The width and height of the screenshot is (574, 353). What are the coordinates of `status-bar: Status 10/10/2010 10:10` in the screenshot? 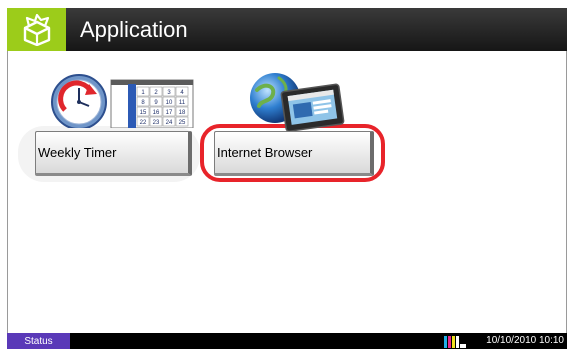 It's located at (287, 341).